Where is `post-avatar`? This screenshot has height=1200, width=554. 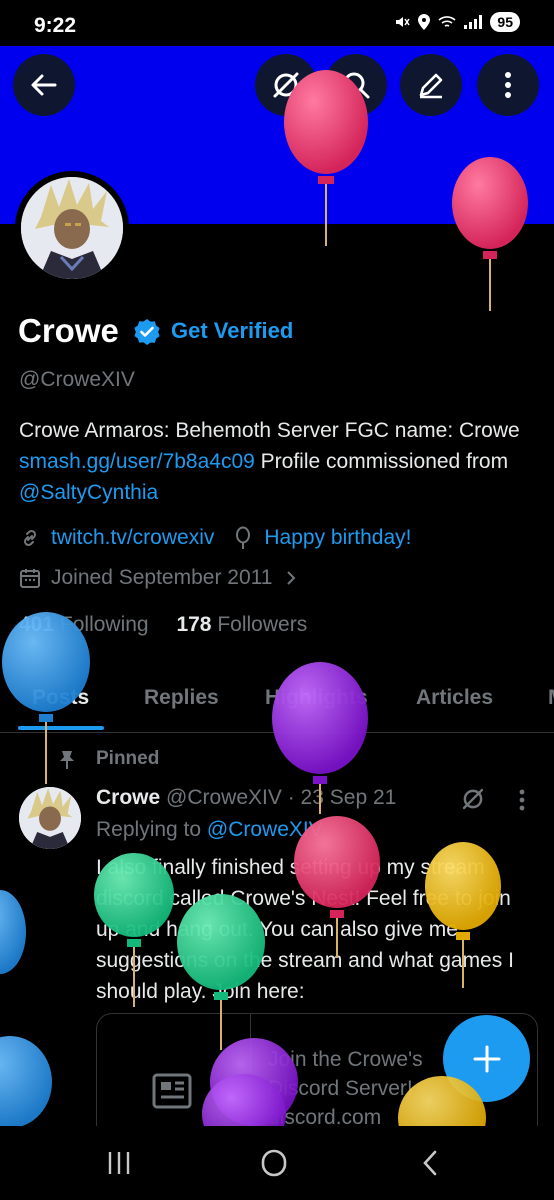 post-avatar is located at coordinates (50, 818).